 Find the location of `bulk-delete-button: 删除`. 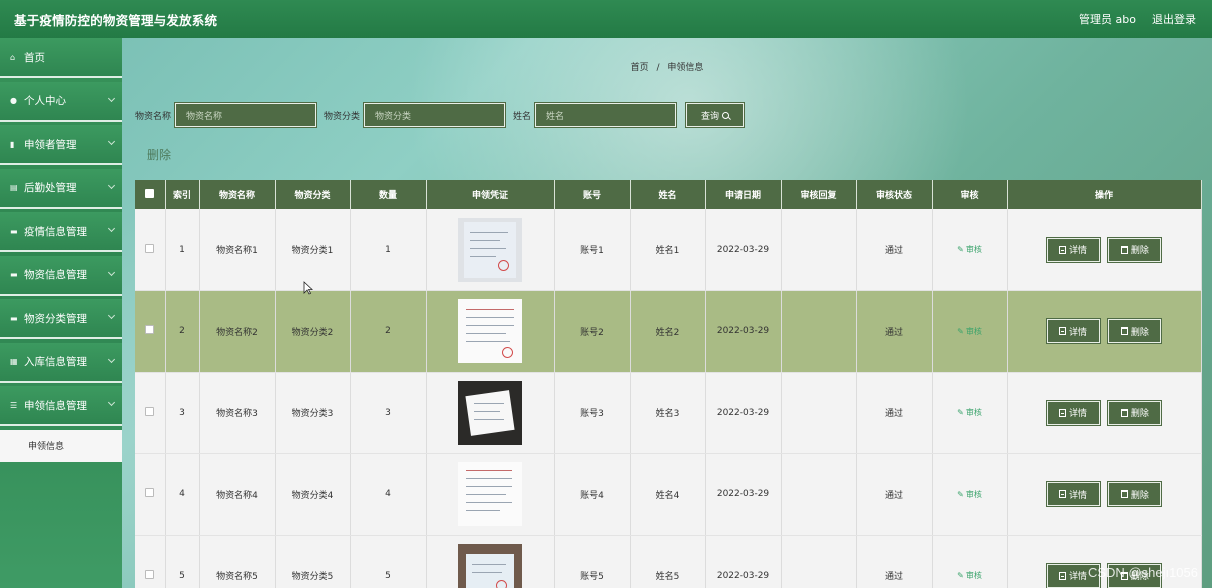

bulk-delete-button: 删除 is located at coordinates (159, 154).